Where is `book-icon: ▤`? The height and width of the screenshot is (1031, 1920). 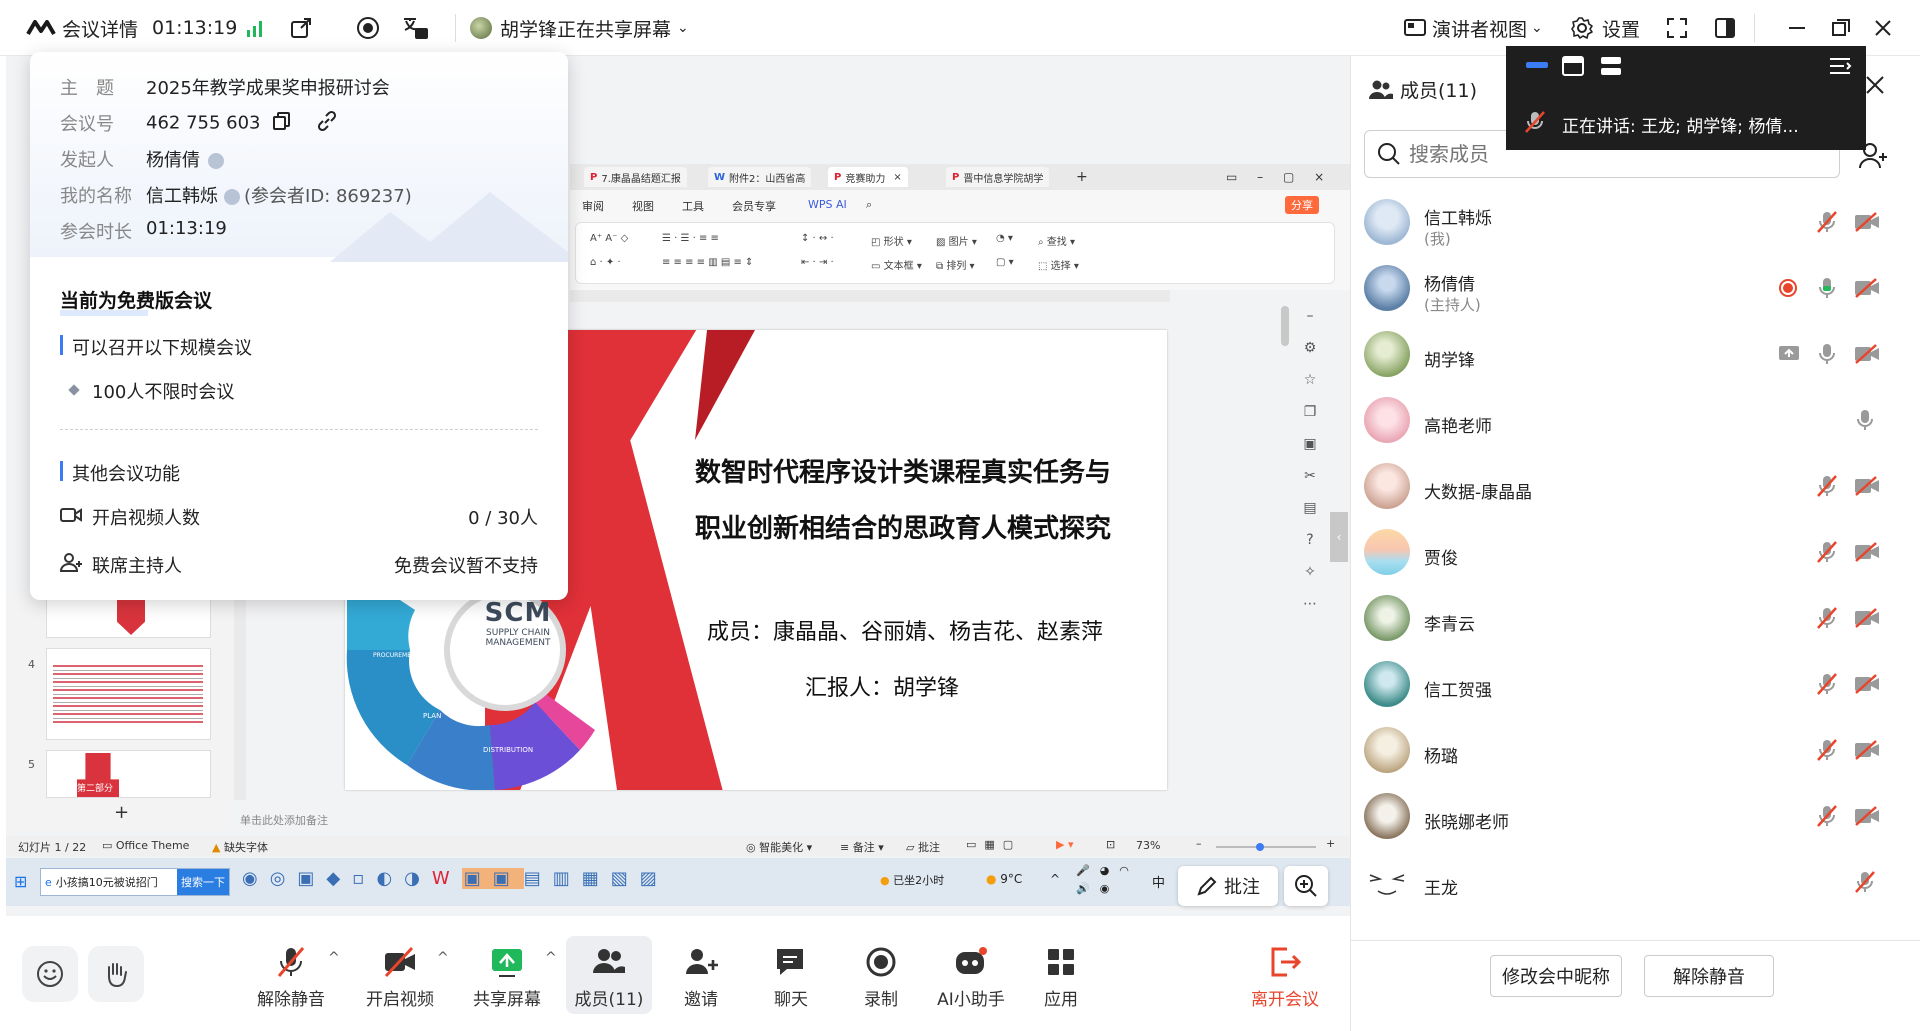
book-icon: ▤ is located at coordinates (1310, 508).